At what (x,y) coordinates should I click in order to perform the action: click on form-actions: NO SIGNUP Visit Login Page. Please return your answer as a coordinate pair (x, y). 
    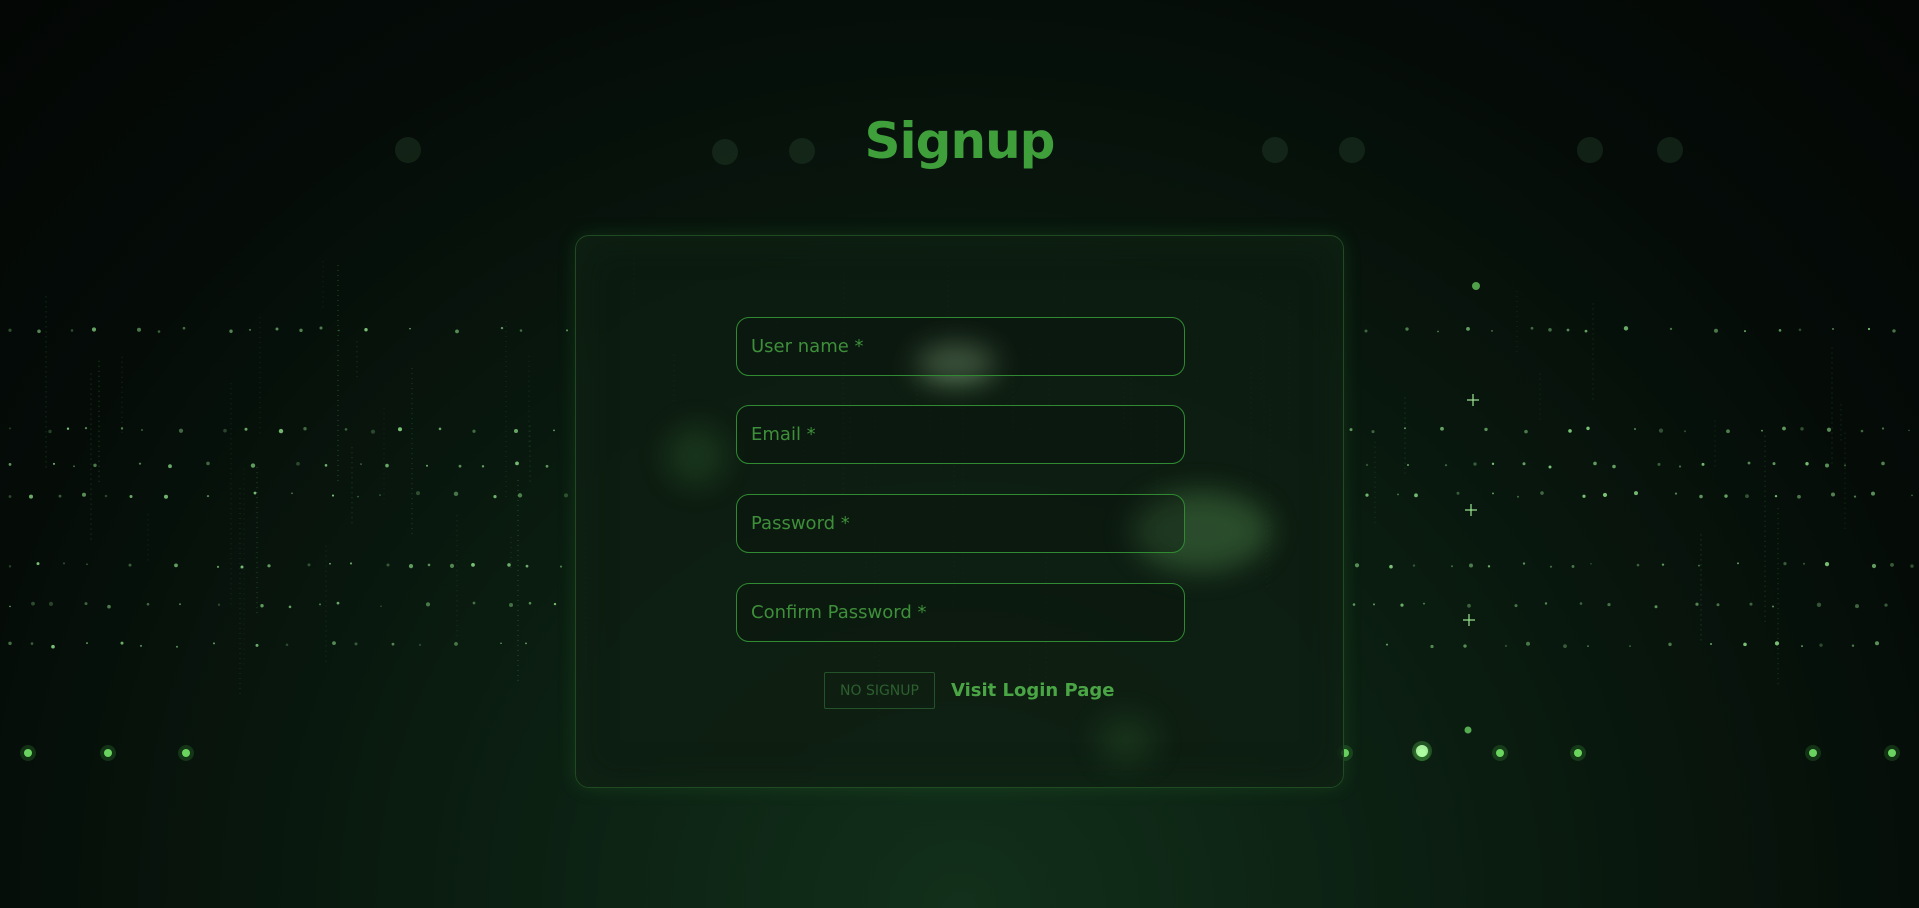
    Looking at the image, I should click on (969, 690).